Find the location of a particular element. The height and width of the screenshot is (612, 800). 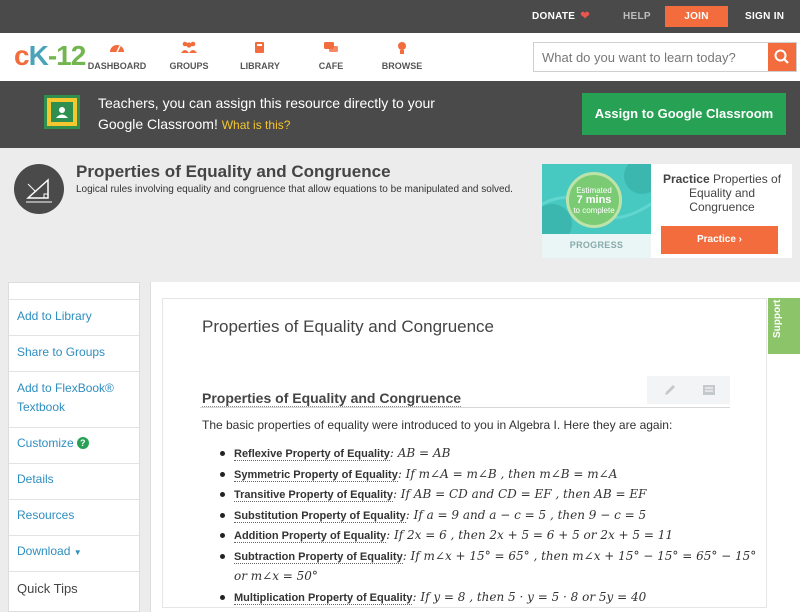

property-name: Symmetric Property of Equality is located at coordinates (316, 475).